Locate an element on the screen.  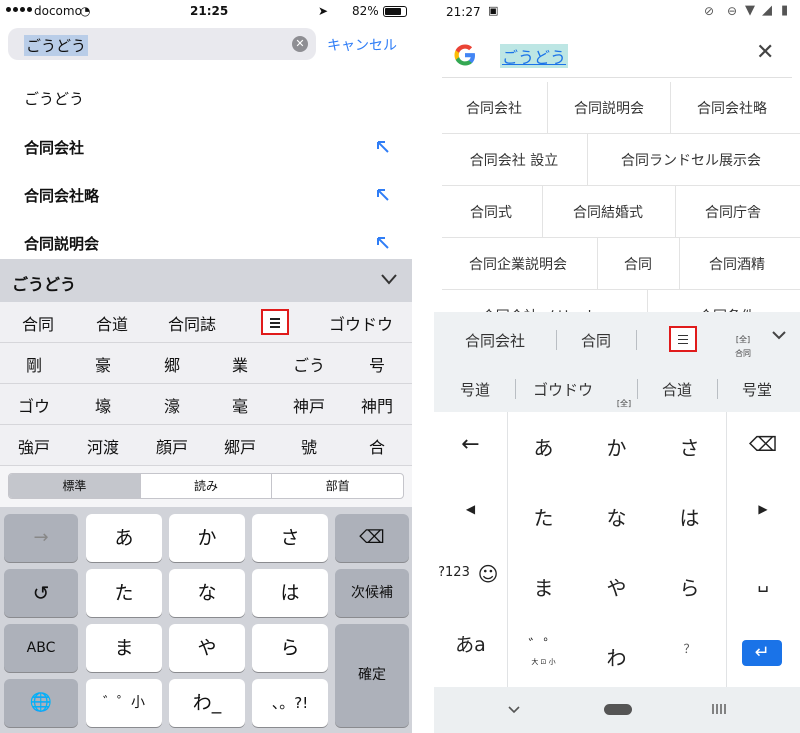
candidate: 剛 is located at coordinates (34, 364).